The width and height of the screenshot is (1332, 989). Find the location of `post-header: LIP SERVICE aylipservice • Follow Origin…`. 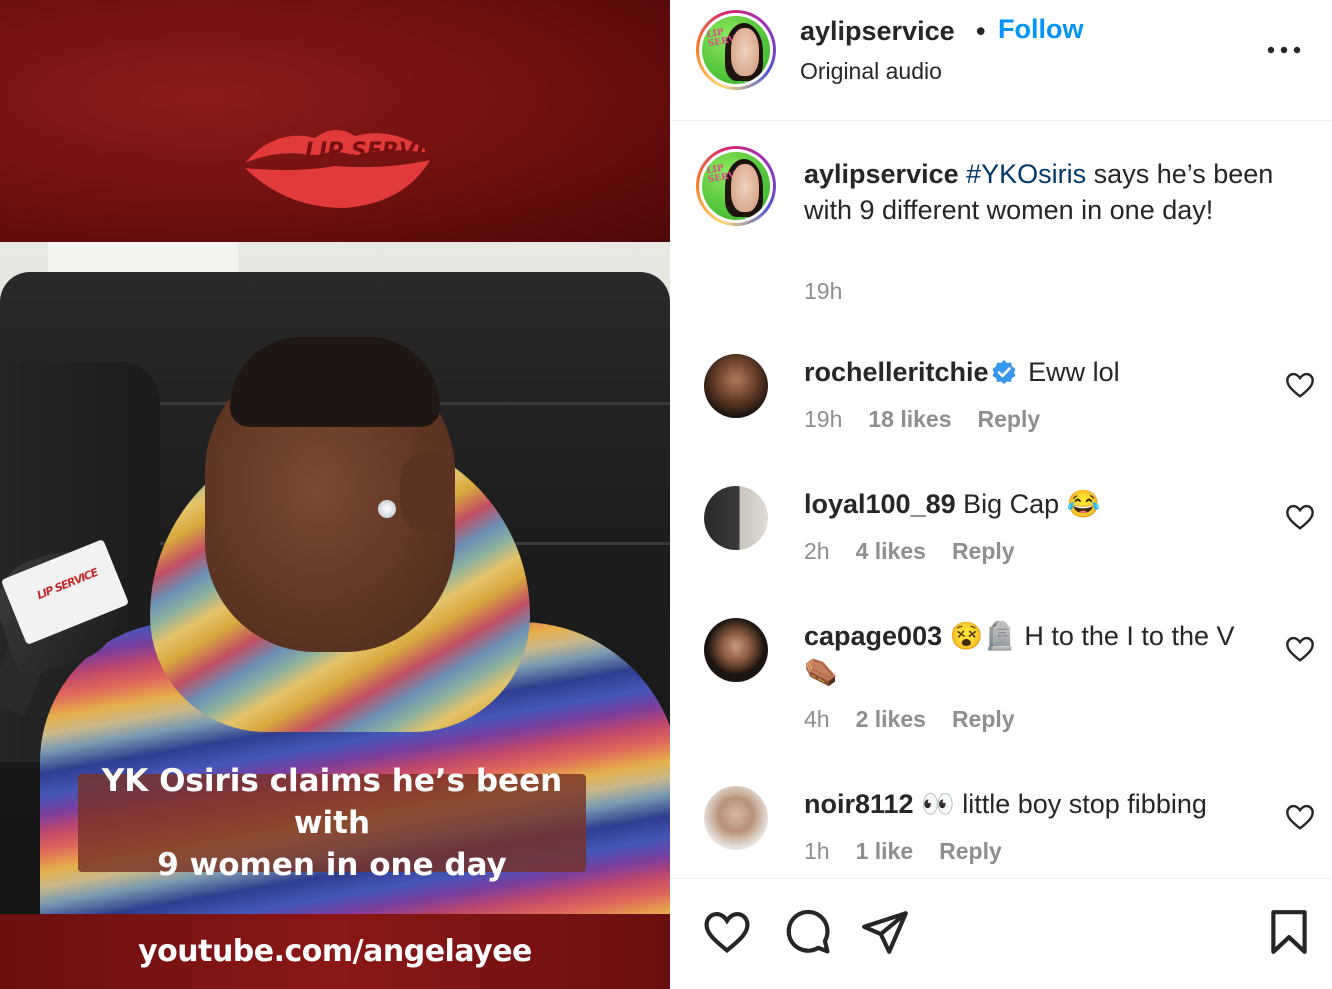

post-header: LIP SERVICE aylipservice • Follow Origin… is located at coordinates (1001, 60).